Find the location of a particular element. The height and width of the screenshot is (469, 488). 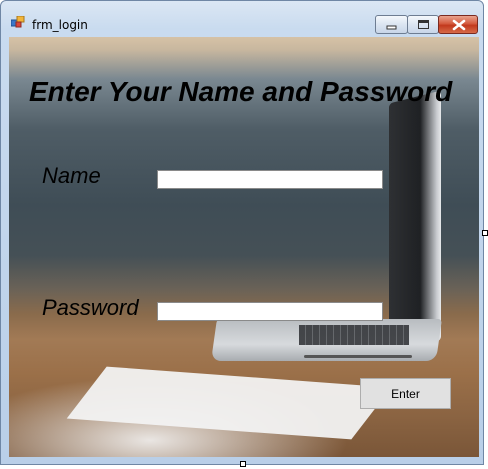

window-title: frm_login is located at coordinates (60, 25).